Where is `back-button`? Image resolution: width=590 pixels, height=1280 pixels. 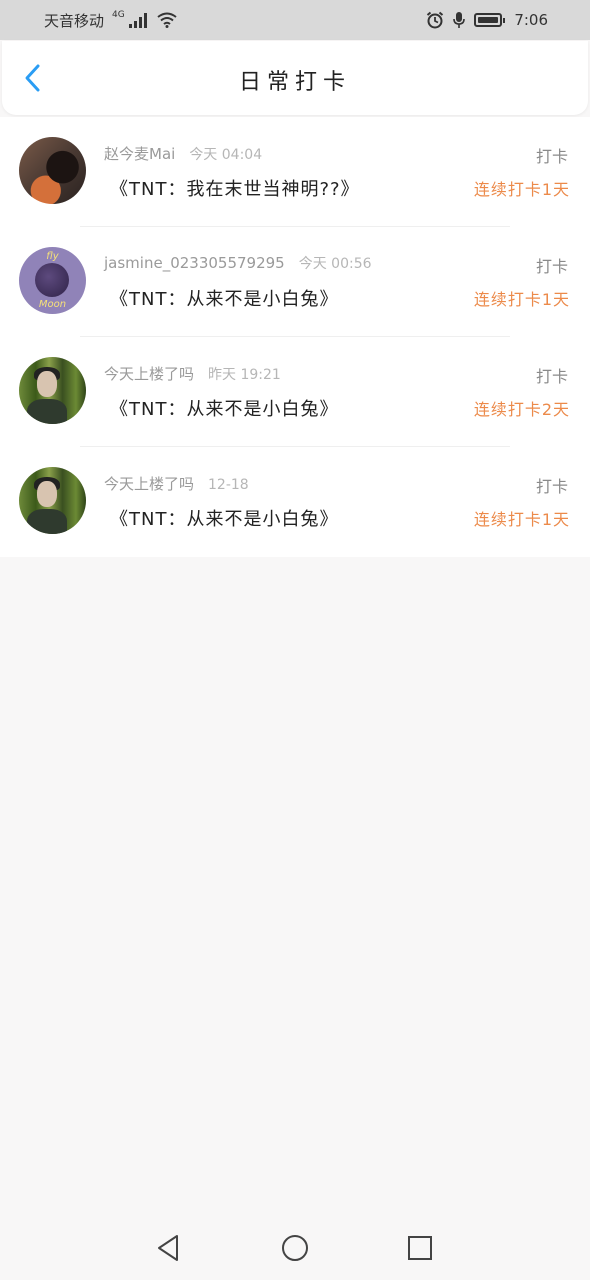
back-button is located at coordinates (33, 78).